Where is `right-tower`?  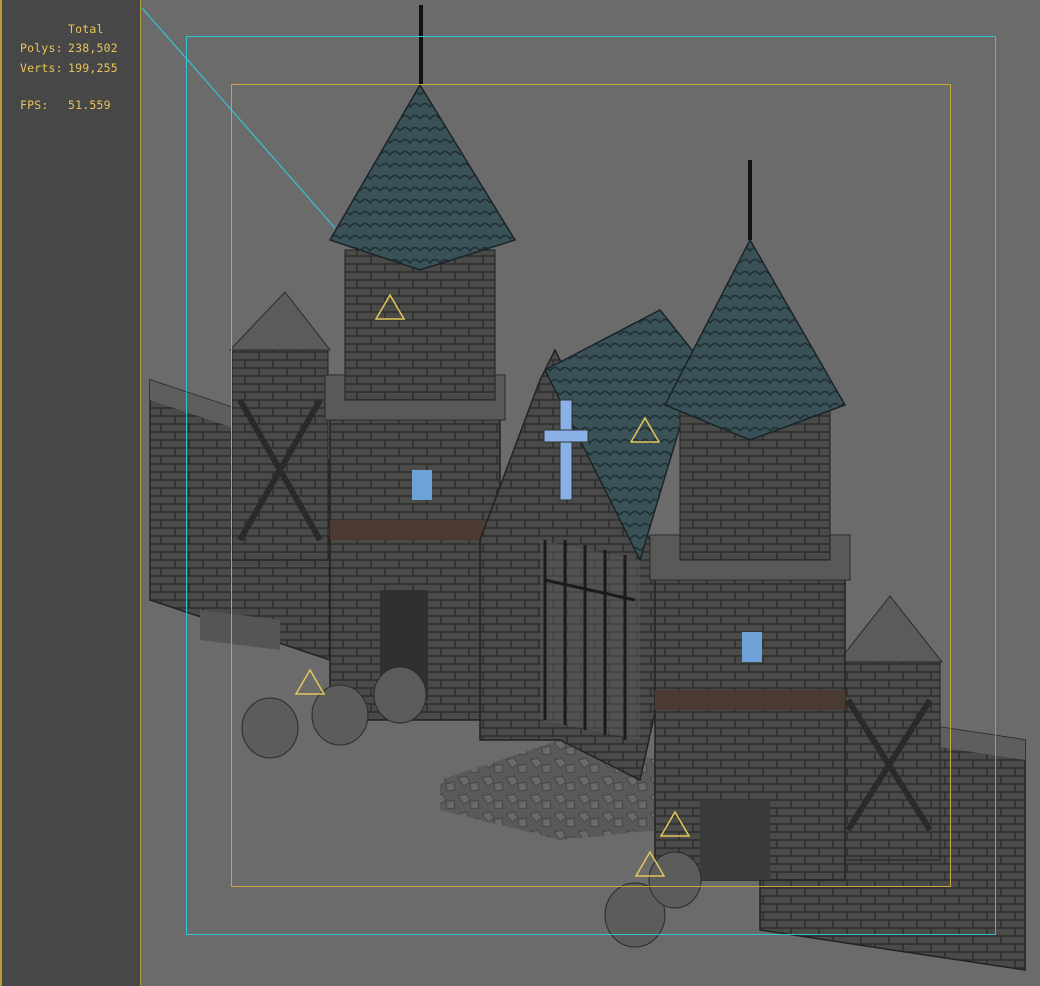 right-tower is located at coordinates (750, 520).